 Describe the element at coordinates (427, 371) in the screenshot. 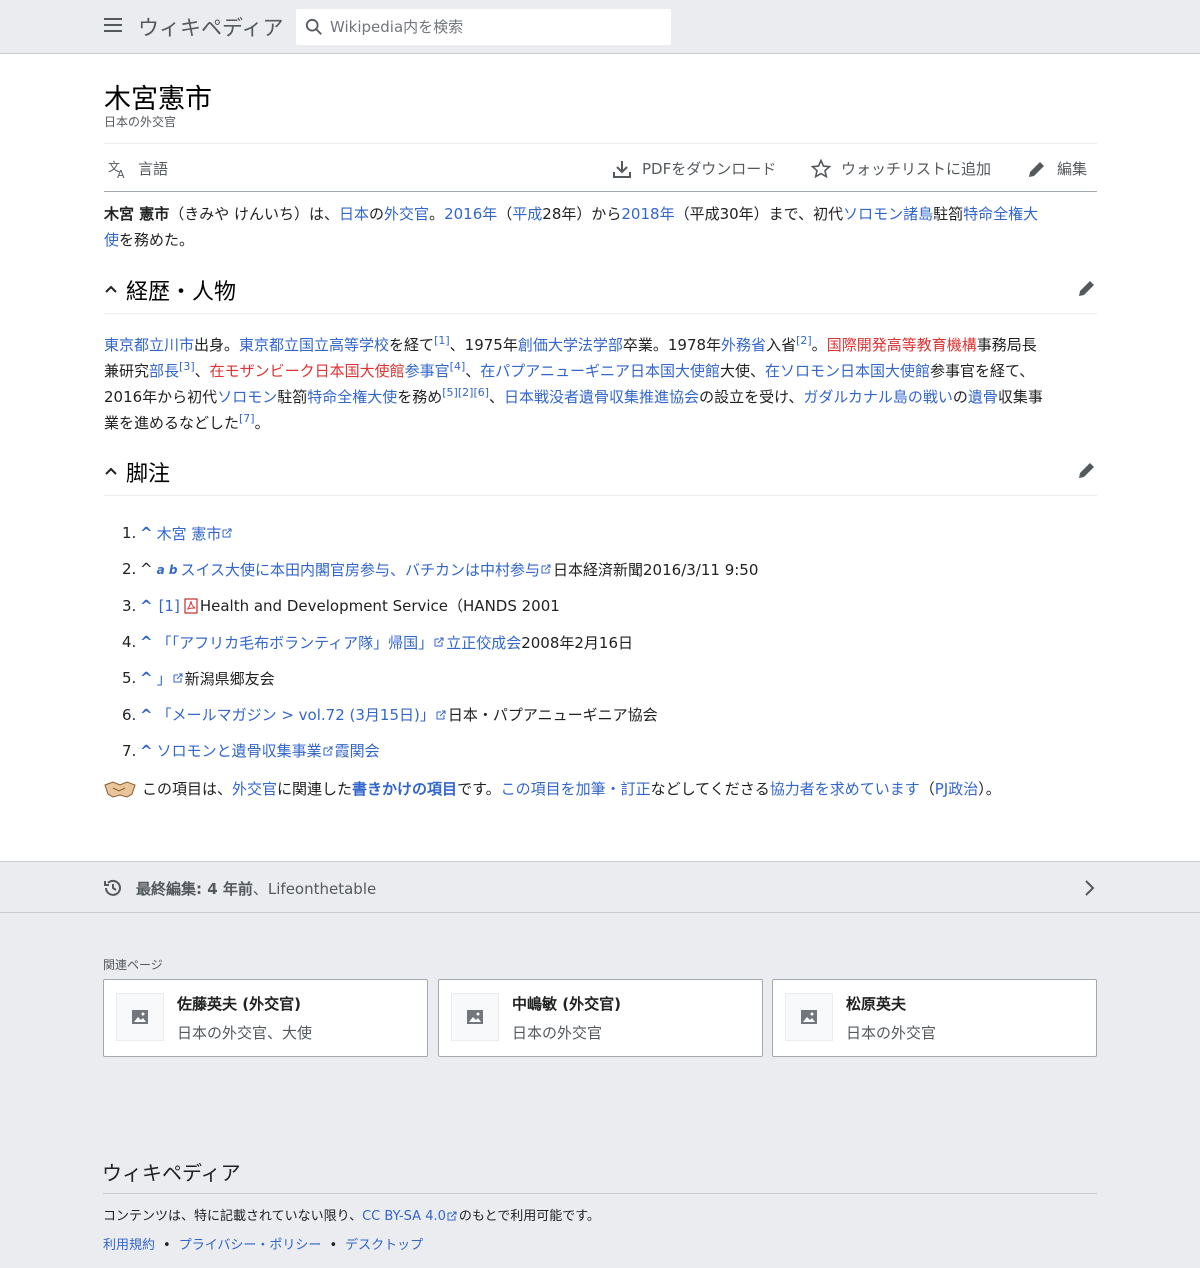

I see `link: 参事官` at that location.